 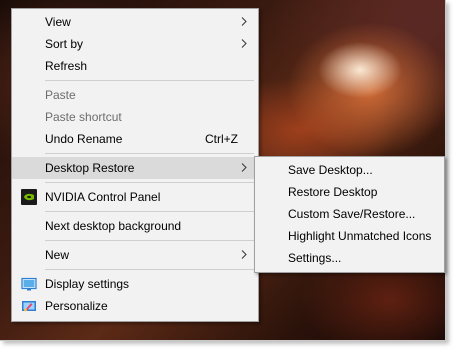 I want to click on keyboard-shortcut: Ctrl+Z, so click(x=221, y=139).